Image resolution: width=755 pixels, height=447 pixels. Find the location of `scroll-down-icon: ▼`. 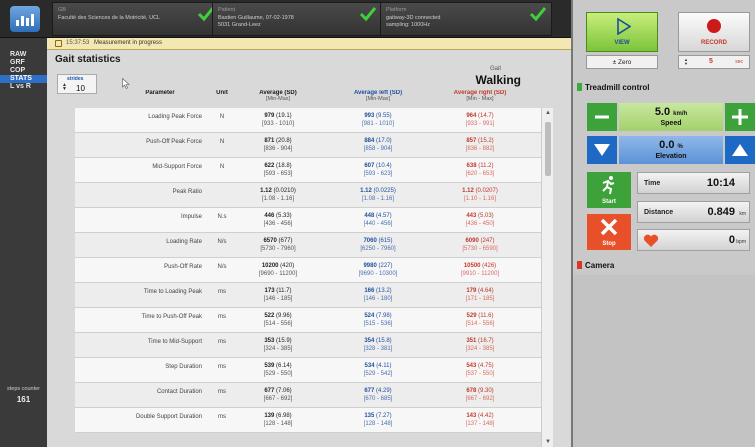

scroll-down-icon: ▼ is located at coordinates (548, 442).